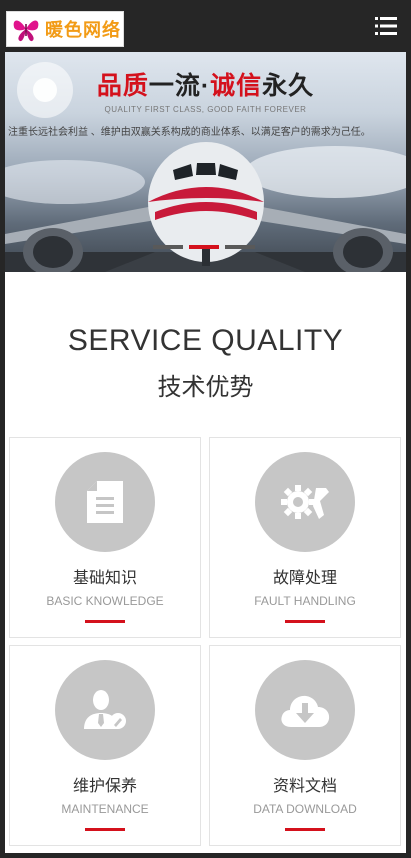 The width and height of the screenshot is (411, 858). I want to click on logo: 暖色网络, so click(65, 29).